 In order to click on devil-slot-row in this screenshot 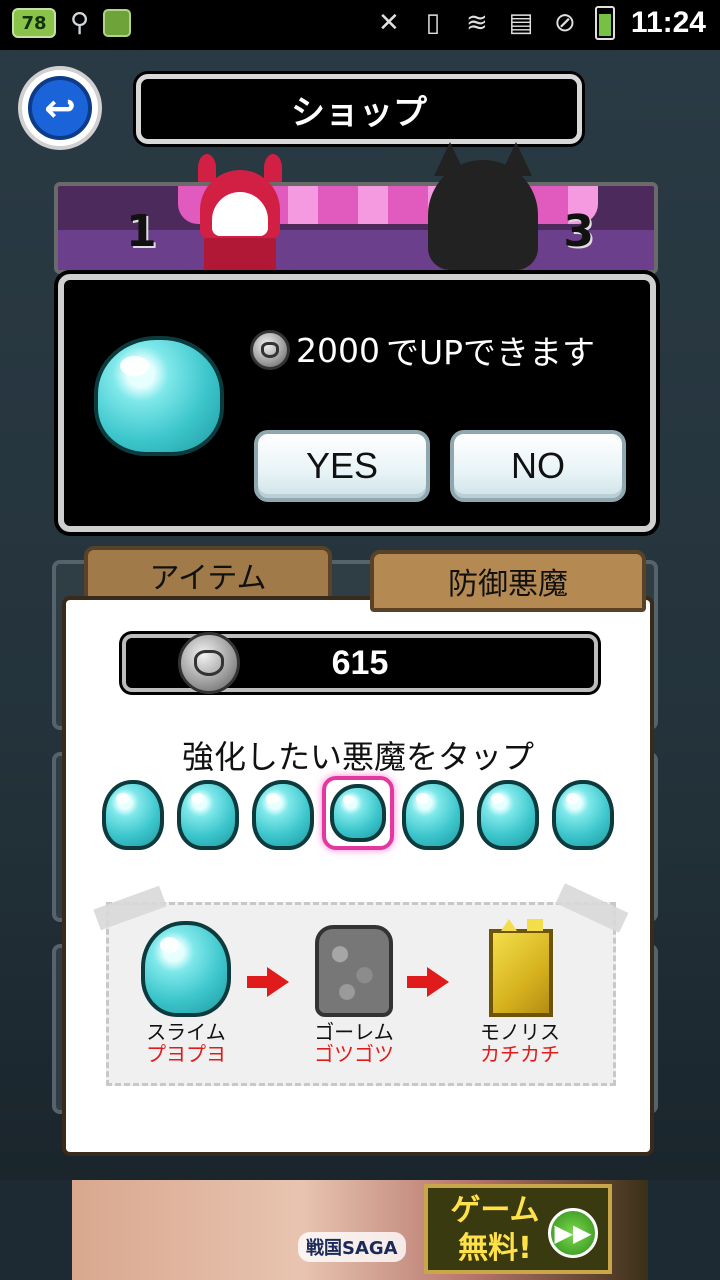, I will do `click(360, 813)`.